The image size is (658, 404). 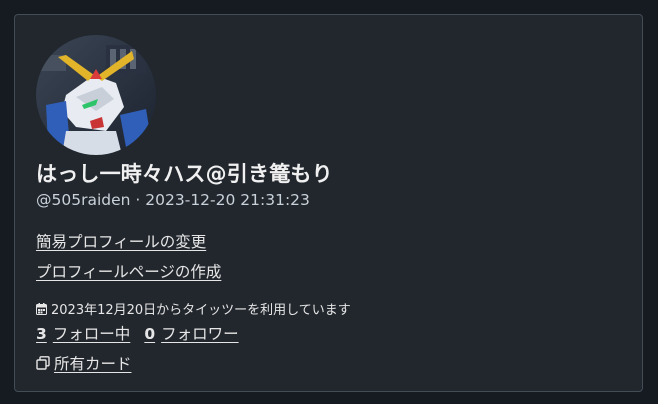 What do you see at coordinates (121, 241) in the screenshot?
I see `edit-profile-link: 簡易プロフィールの変更` at bounding box center [121, 241].